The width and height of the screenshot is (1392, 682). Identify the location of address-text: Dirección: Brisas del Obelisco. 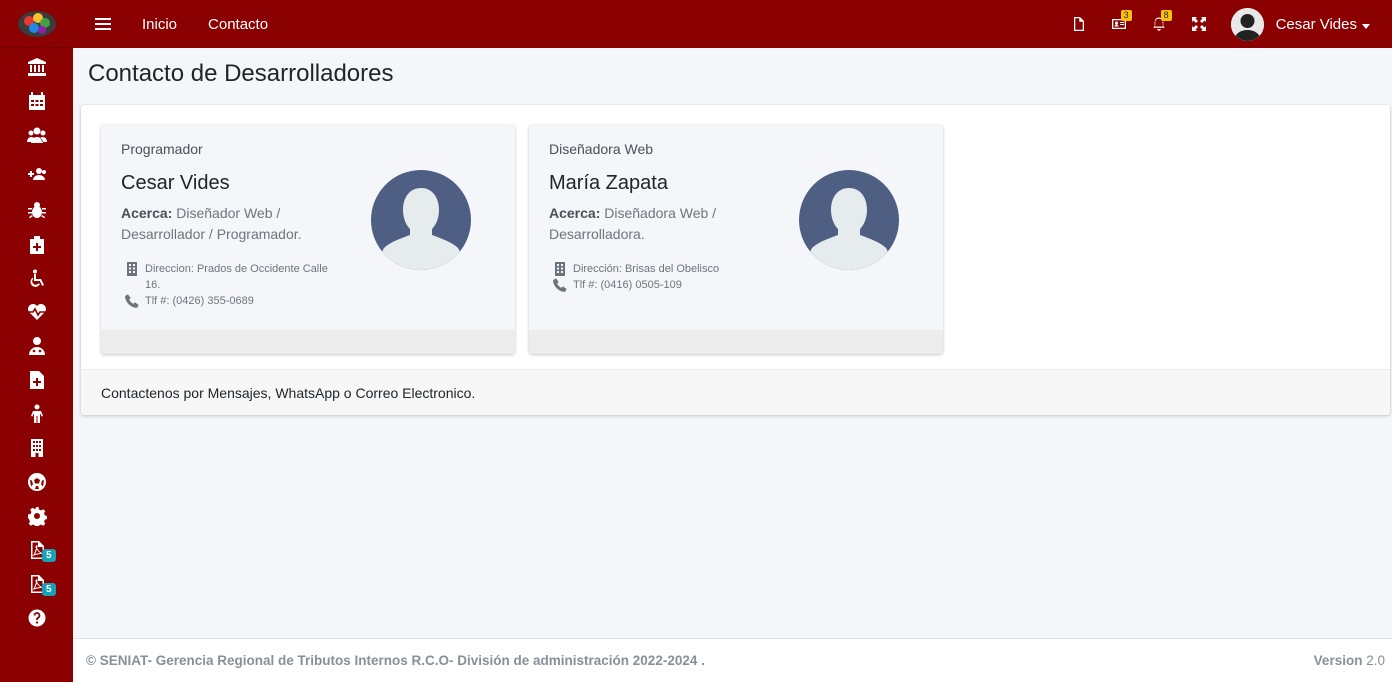
(646, 269).